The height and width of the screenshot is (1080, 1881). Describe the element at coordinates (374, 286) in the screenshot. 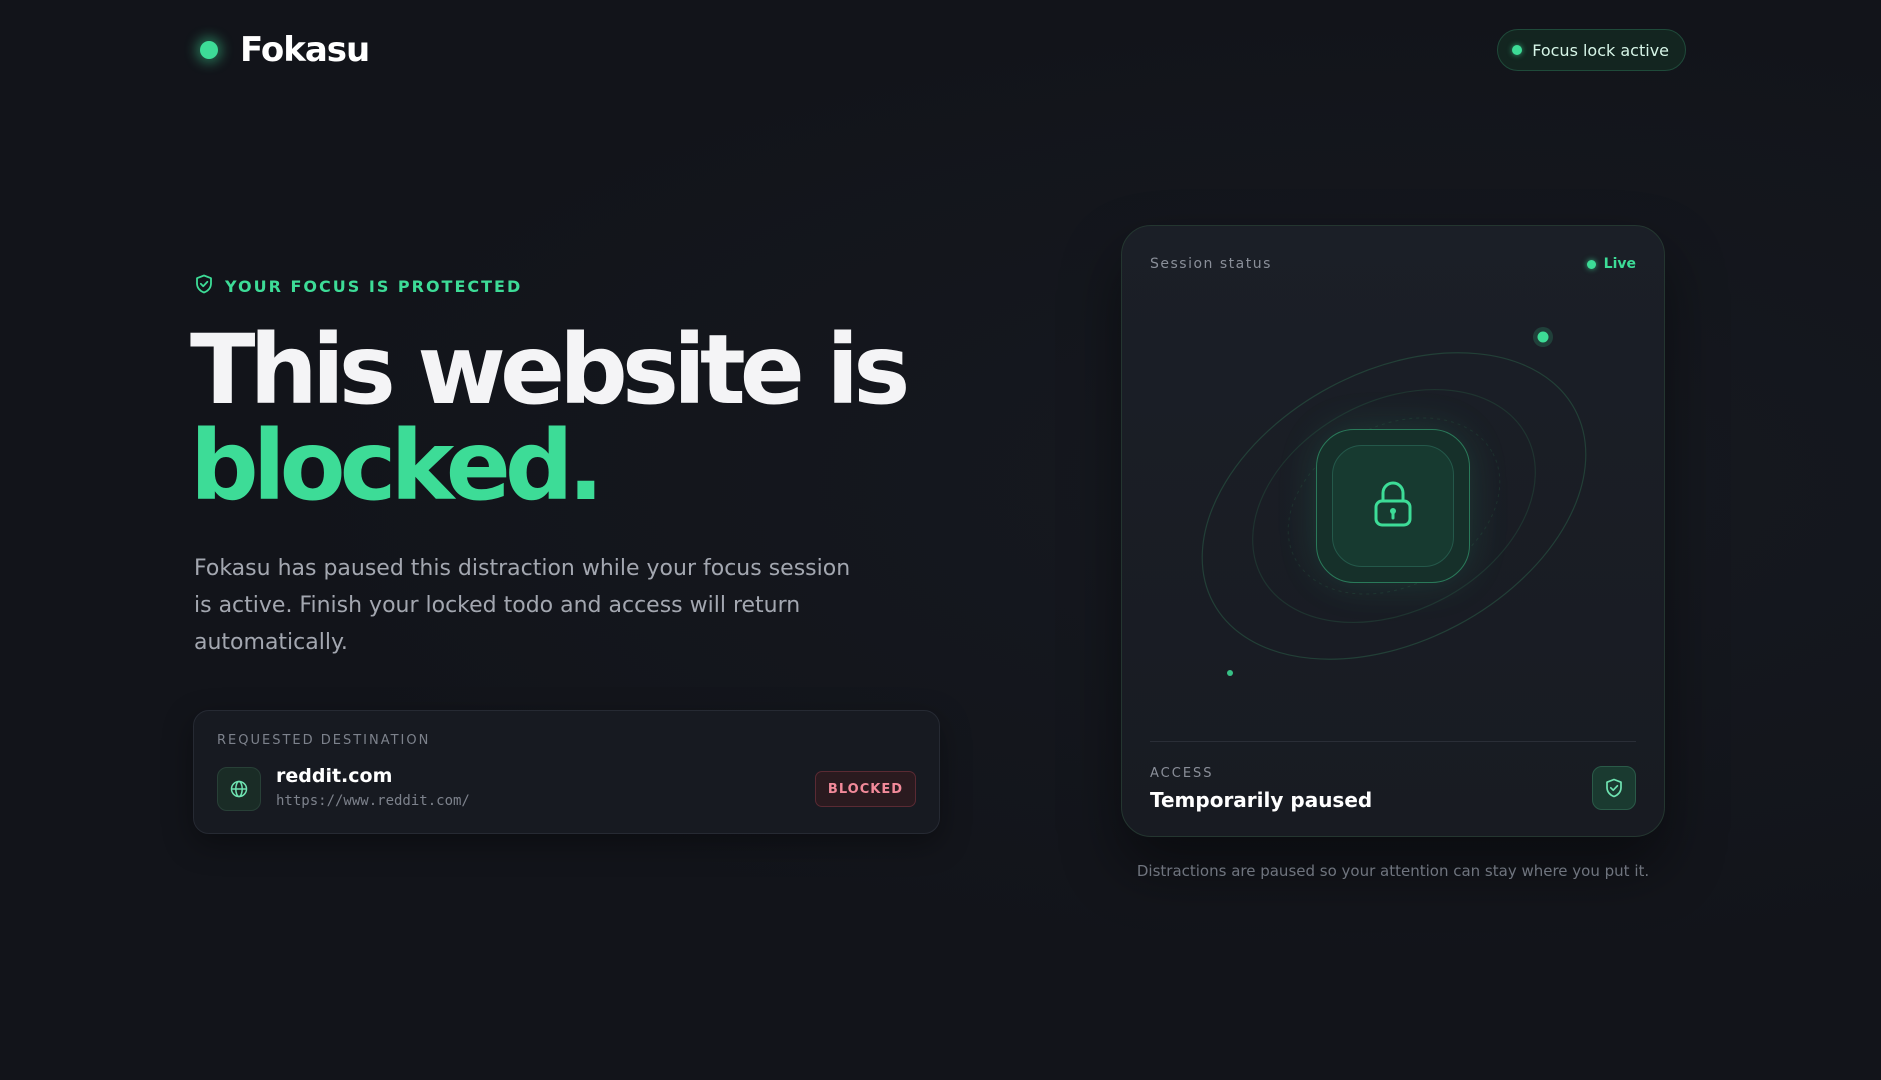

I see `eyebrow-text: YOUR FOCUS IS PROTECTED` at that location.